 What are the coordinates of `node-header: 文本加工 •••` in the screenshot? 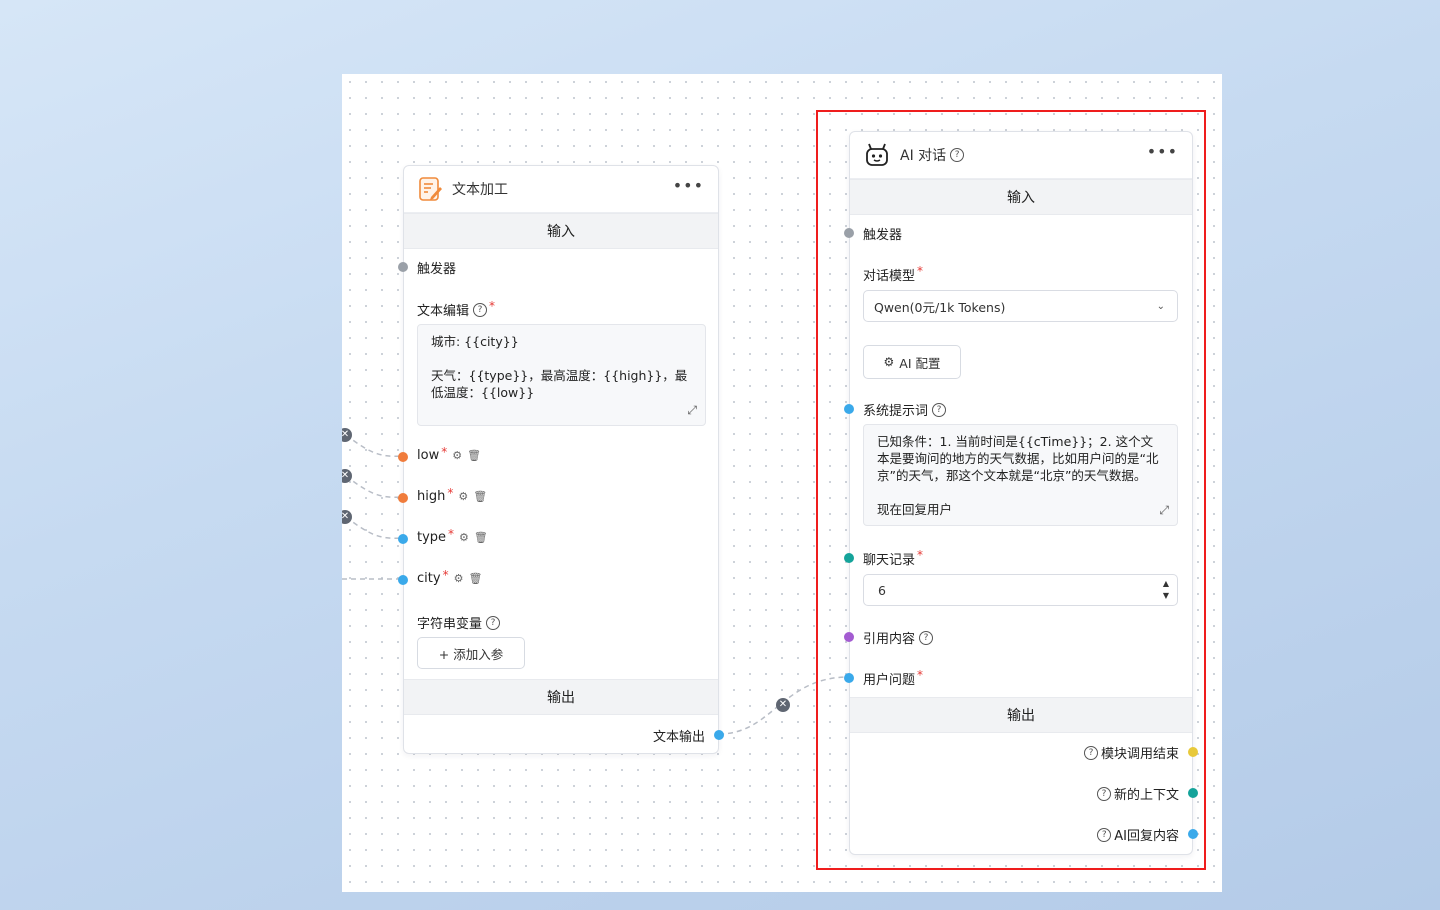 It's located at (561, 189).